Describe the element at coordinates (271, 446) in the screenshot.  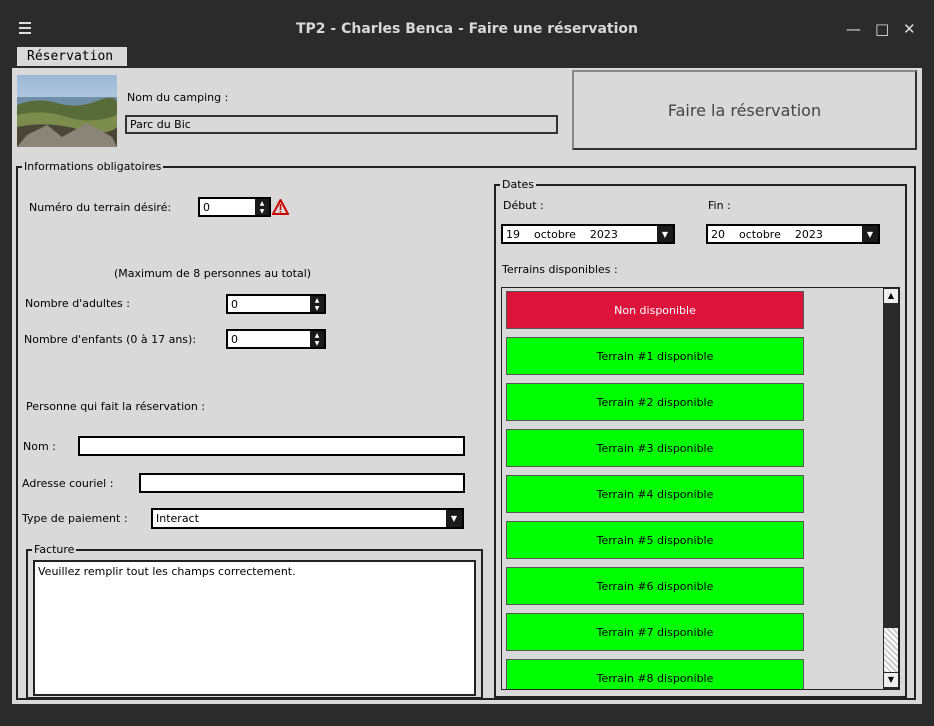
I see `name-input` at that location.